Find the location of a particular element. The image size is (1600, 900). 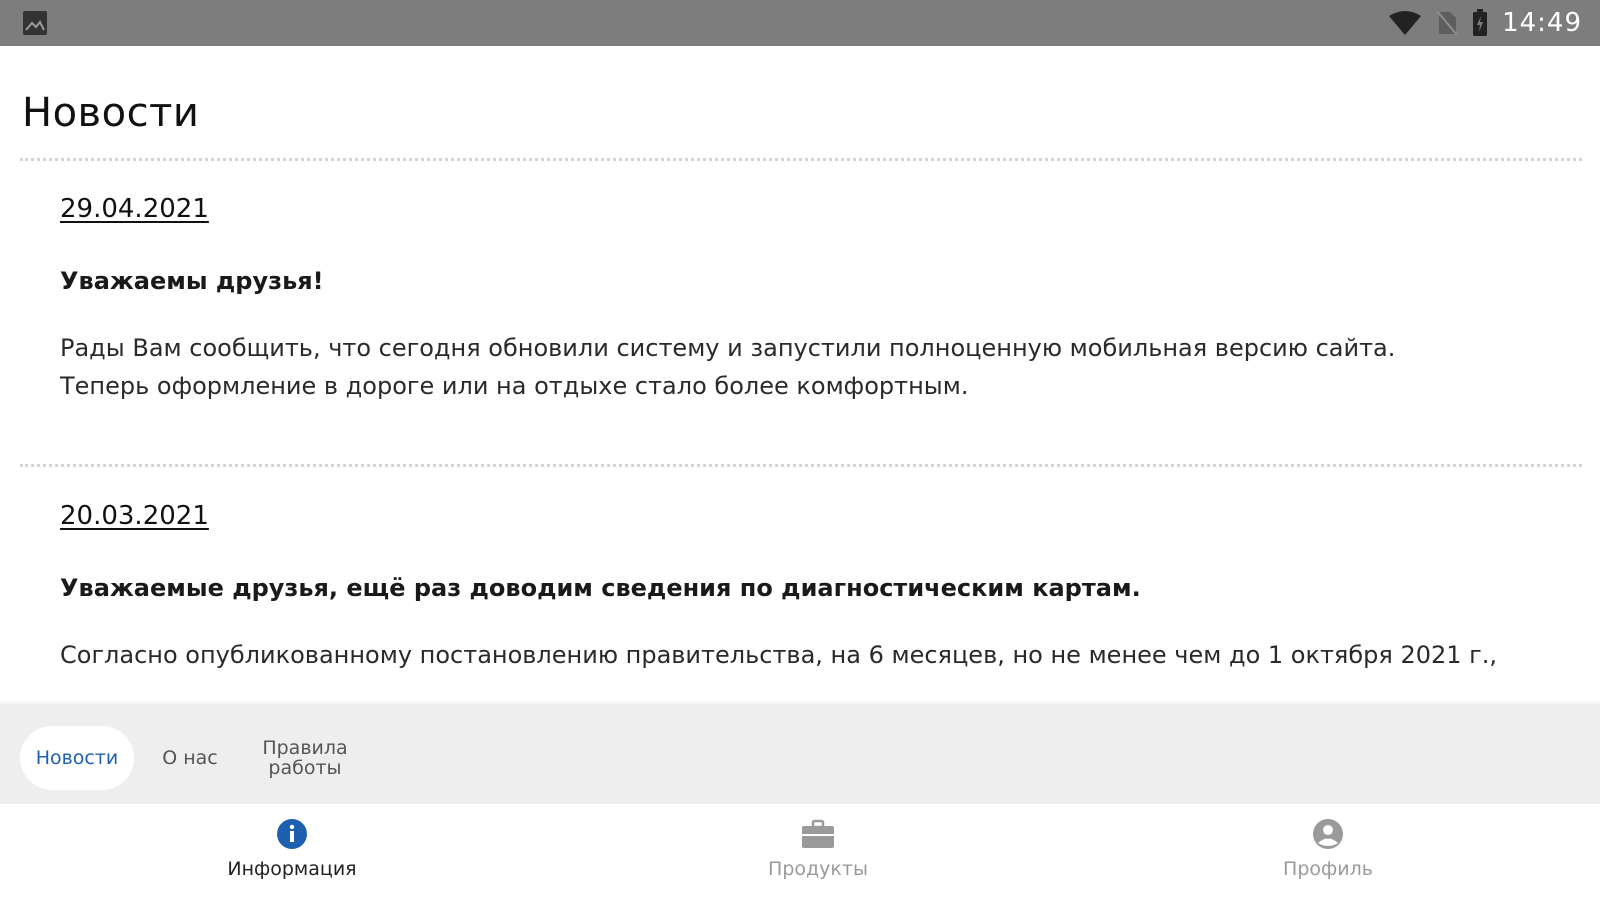

news-date-link: 29.04.2021 is located at coordinates (134, 209).